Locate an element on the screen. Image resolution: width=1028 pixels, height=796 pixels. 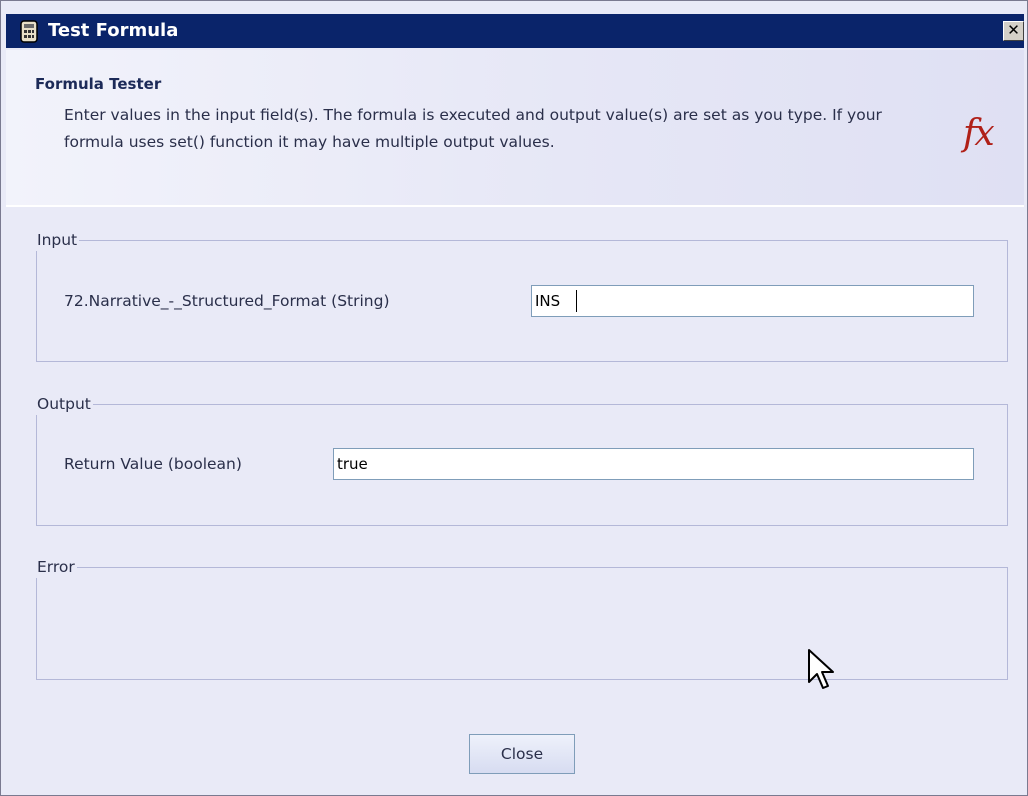
page-title: Formula Tester is located at coordinates (98, 84).